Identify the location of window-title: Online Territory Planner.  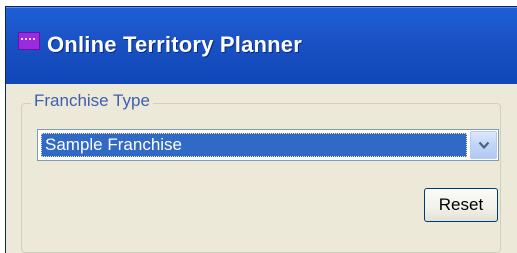
(175, 44).